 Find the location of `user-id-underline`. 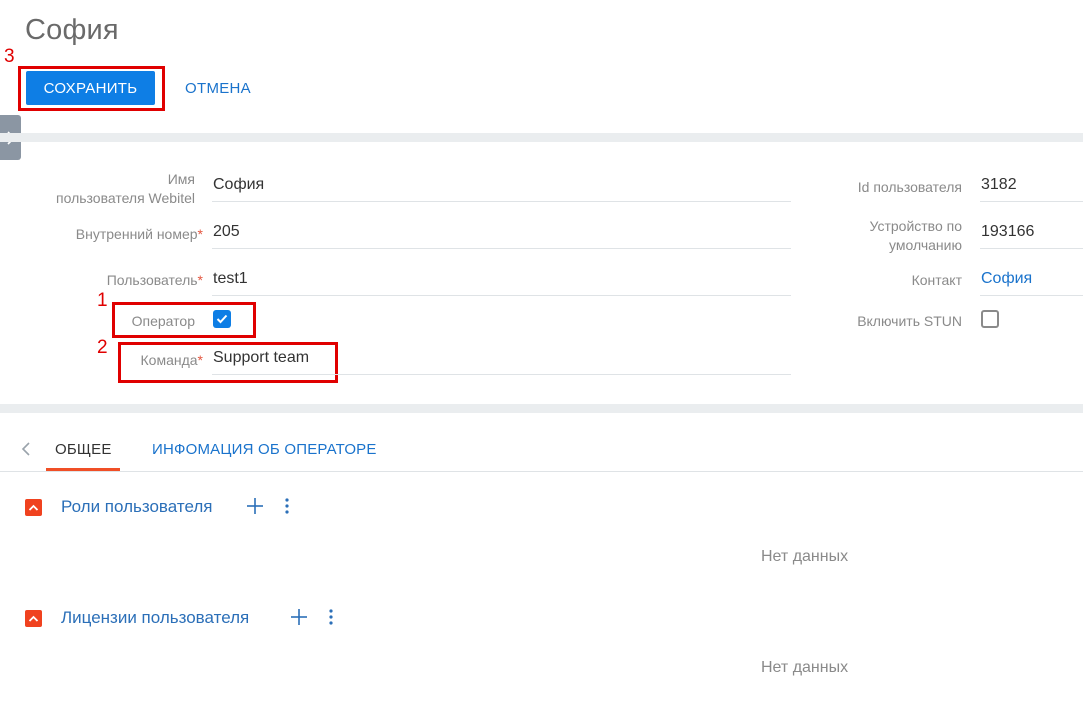

user-id-underline is located at coordinates (1031, 201).